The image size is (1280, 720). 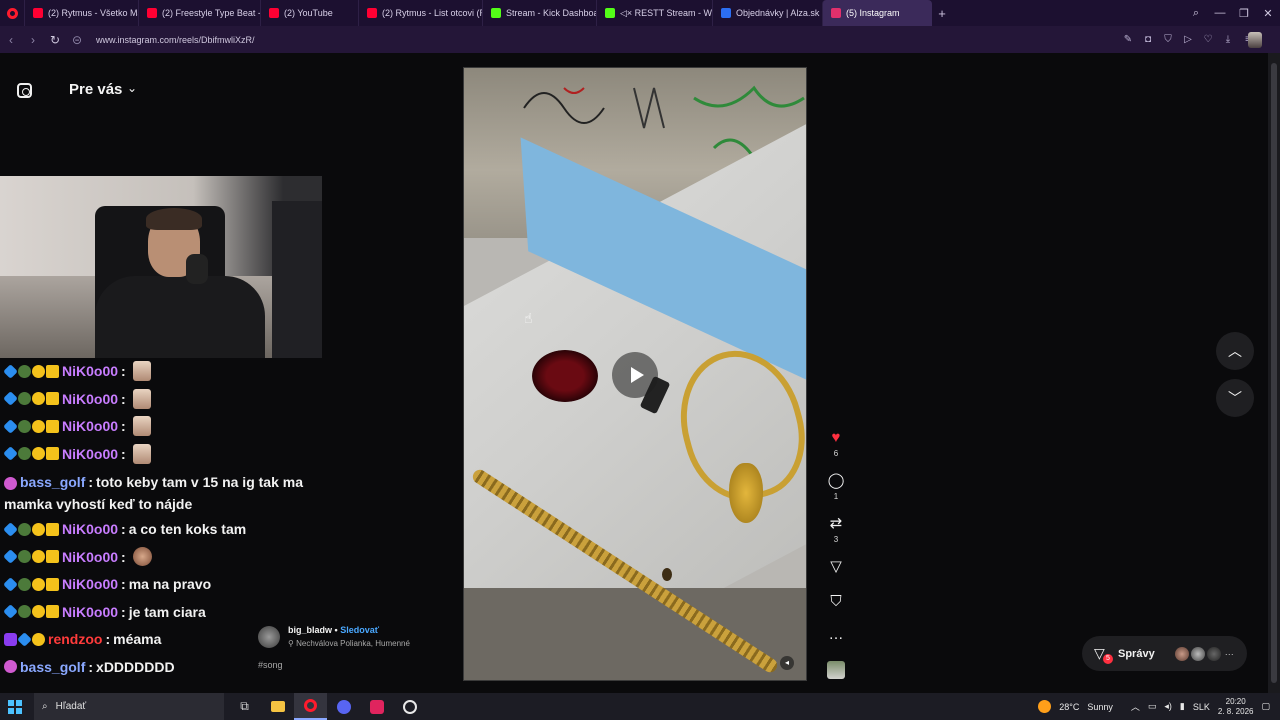 I want to click on feed-title: Pre vás, so click(x=95, y=89).